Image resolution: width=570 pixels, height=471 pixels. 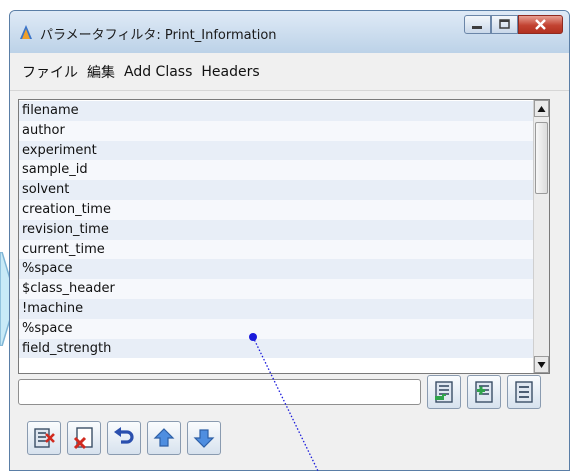 I want to click on app-flame-icon, so click(x=26, y=32).